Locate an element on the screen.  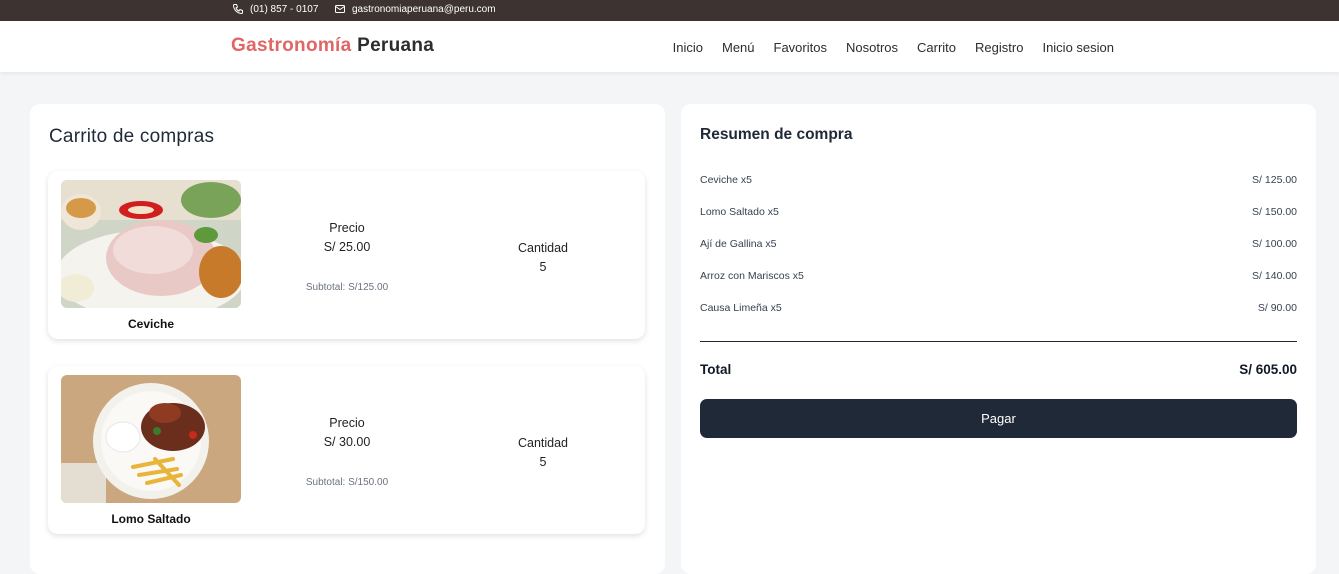
summary-row-label: Ceviche x5 is located at coordinates (726, 180).